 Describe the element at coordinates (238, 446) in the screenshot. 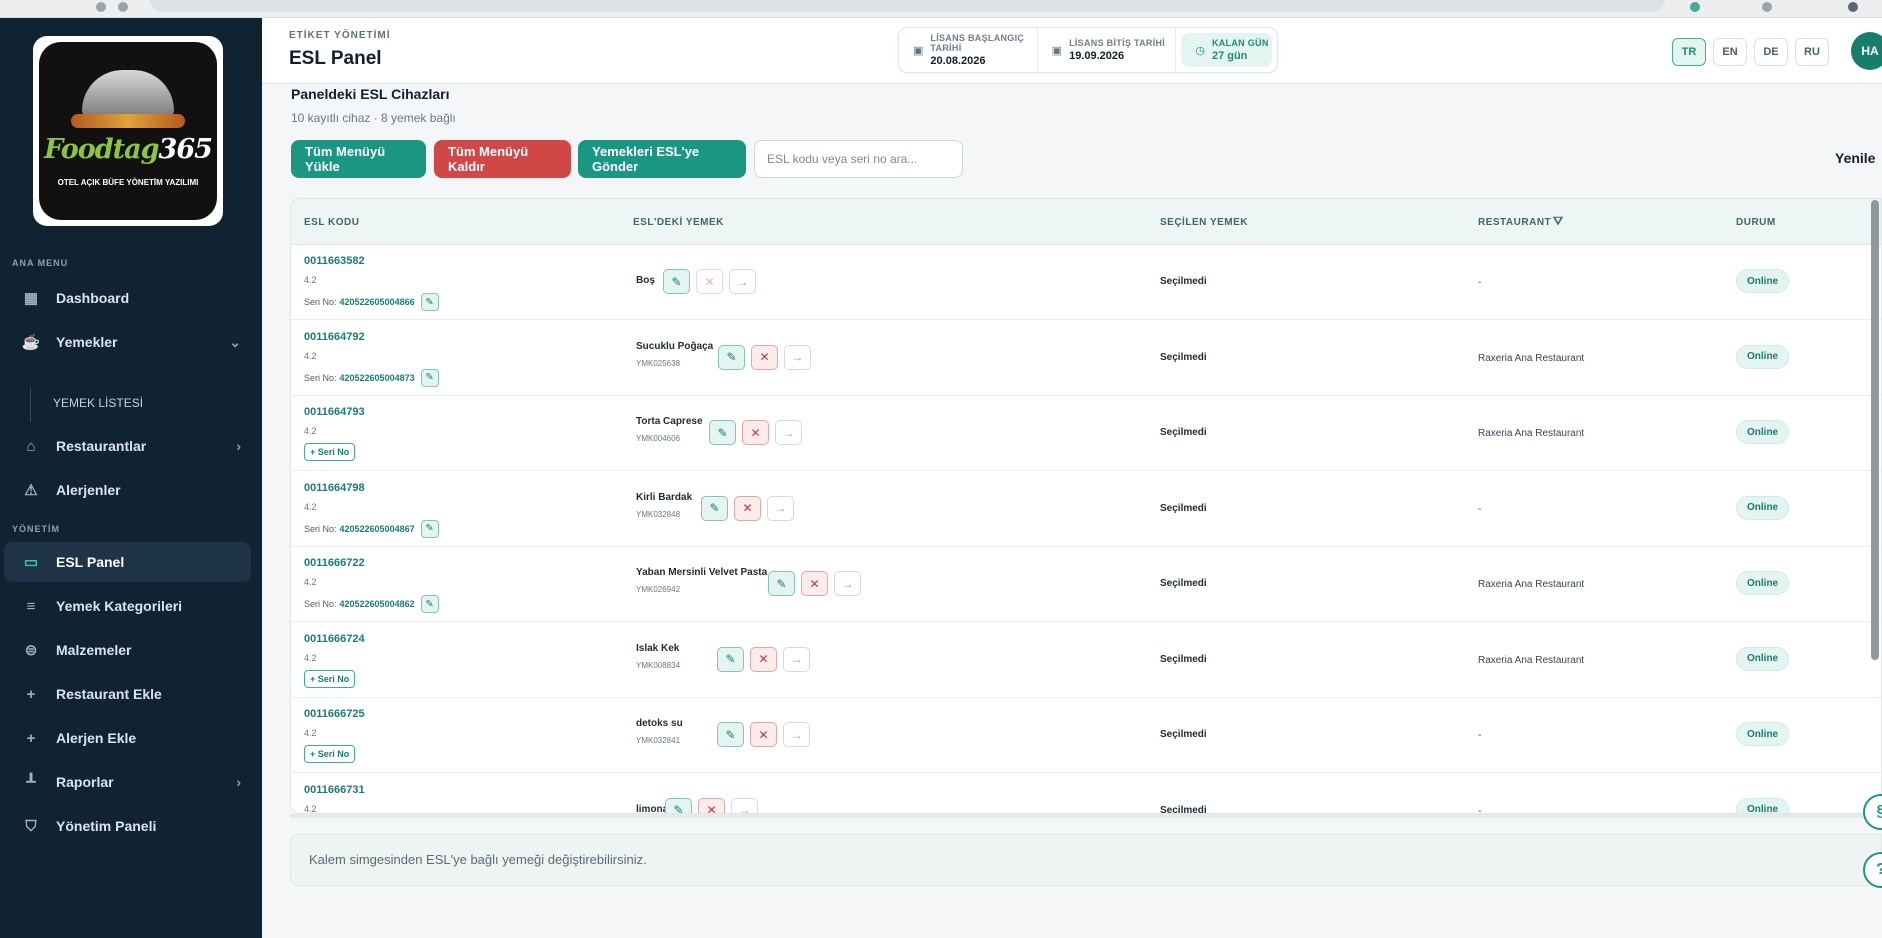

I see `chevron-right-icon: ›` at that location.